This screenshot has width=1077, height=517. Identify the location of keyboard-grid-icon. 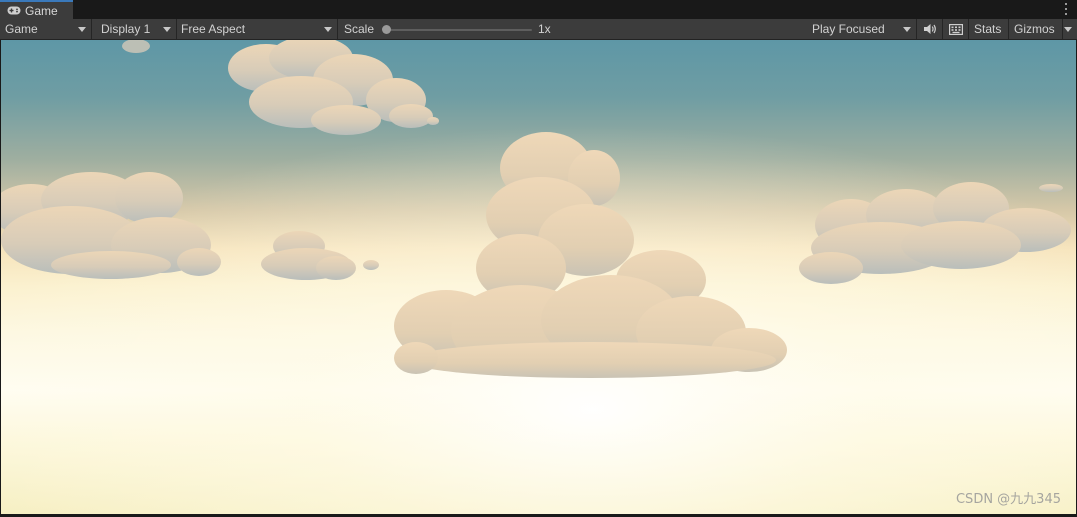
(955, 29).